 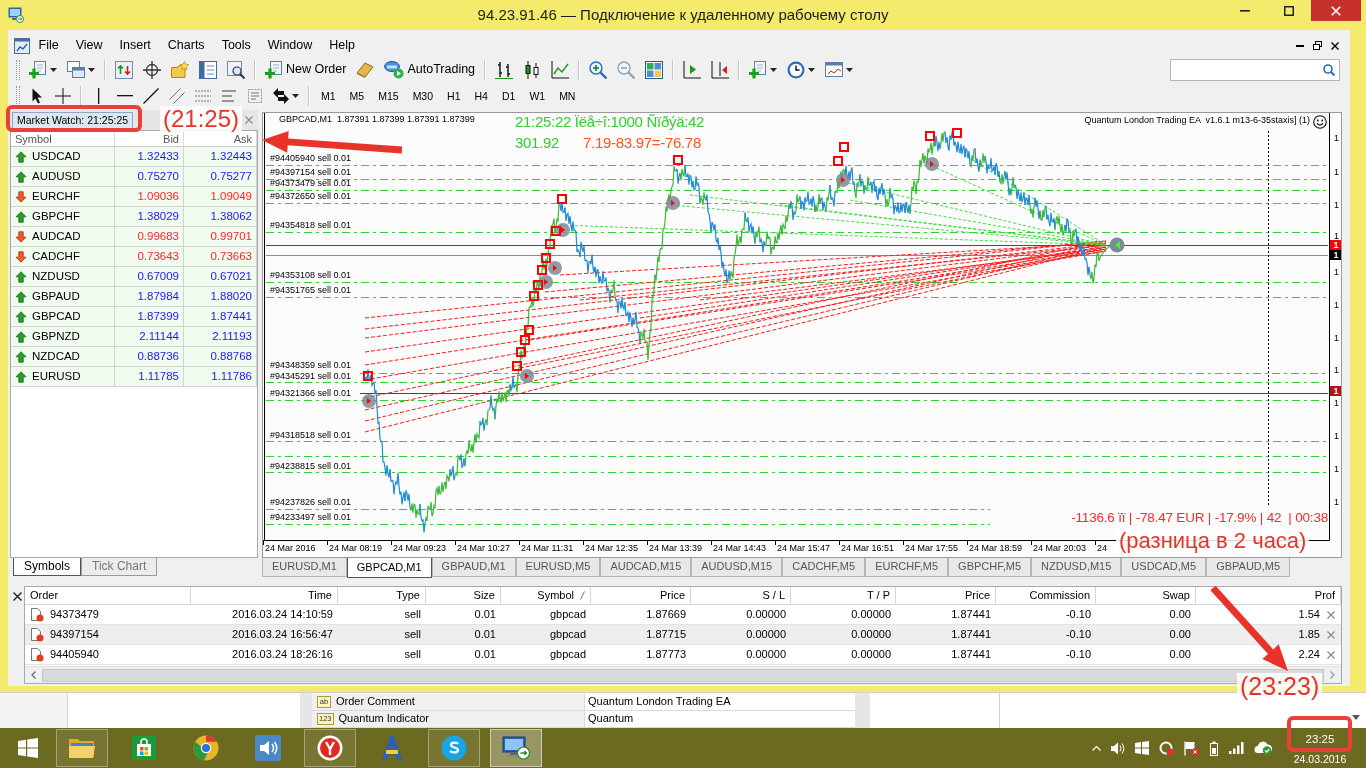 What do you see at coordinates (290, 45) in the screenshot?
I see `menu-item: Window` at bounding box center [290, 45].